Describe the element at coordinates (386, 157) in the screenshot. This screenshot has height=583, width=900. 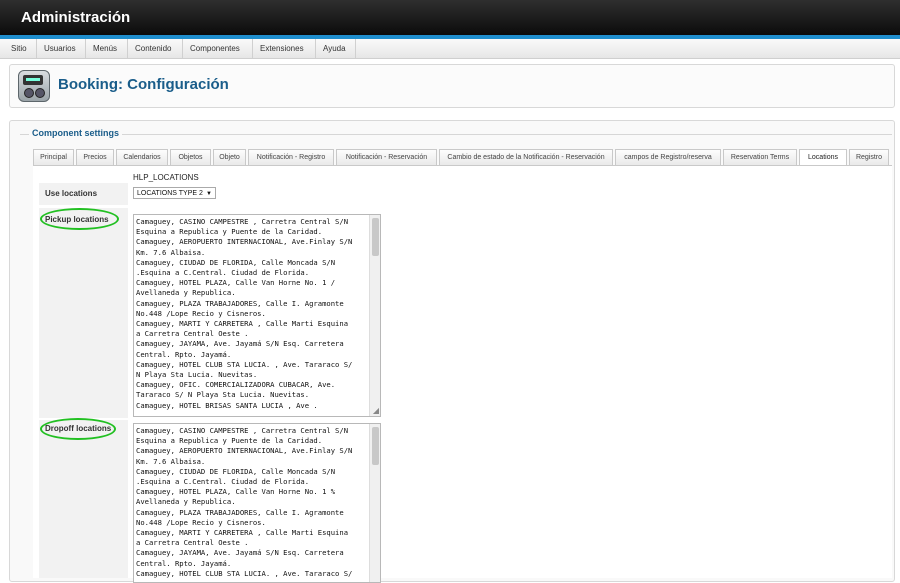
I see `tab-notificacion-reservacion: Notificación - Reservación` at that location.